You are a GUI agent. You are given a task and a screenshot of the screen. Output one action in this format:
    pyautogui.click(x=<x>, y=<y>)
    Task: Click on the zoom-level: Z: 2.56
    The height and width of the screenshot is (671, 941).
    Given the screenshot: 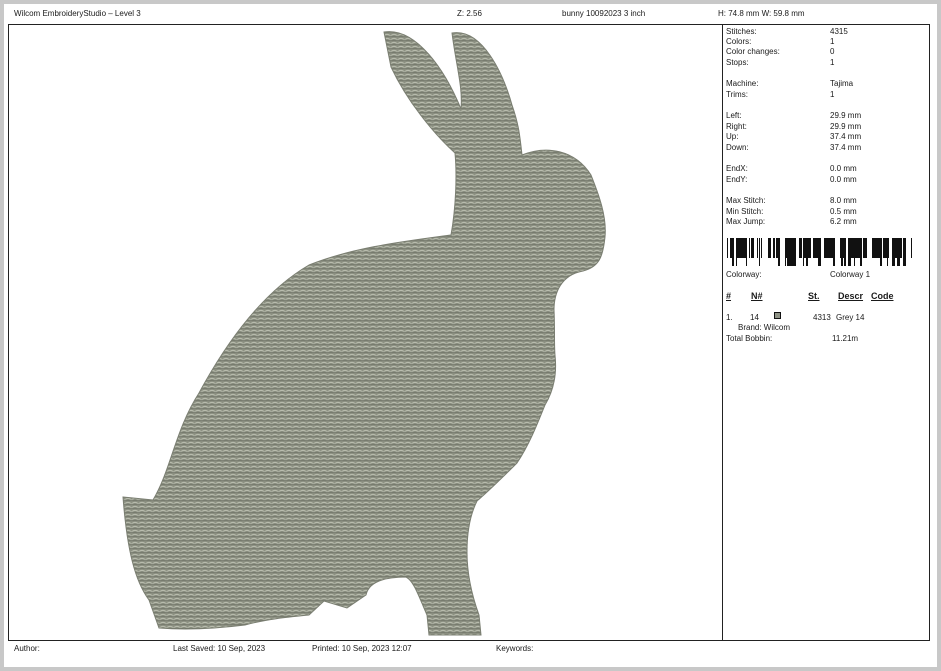 What is the action you would take?
    pyautogui.click(x=469, y=13)
    